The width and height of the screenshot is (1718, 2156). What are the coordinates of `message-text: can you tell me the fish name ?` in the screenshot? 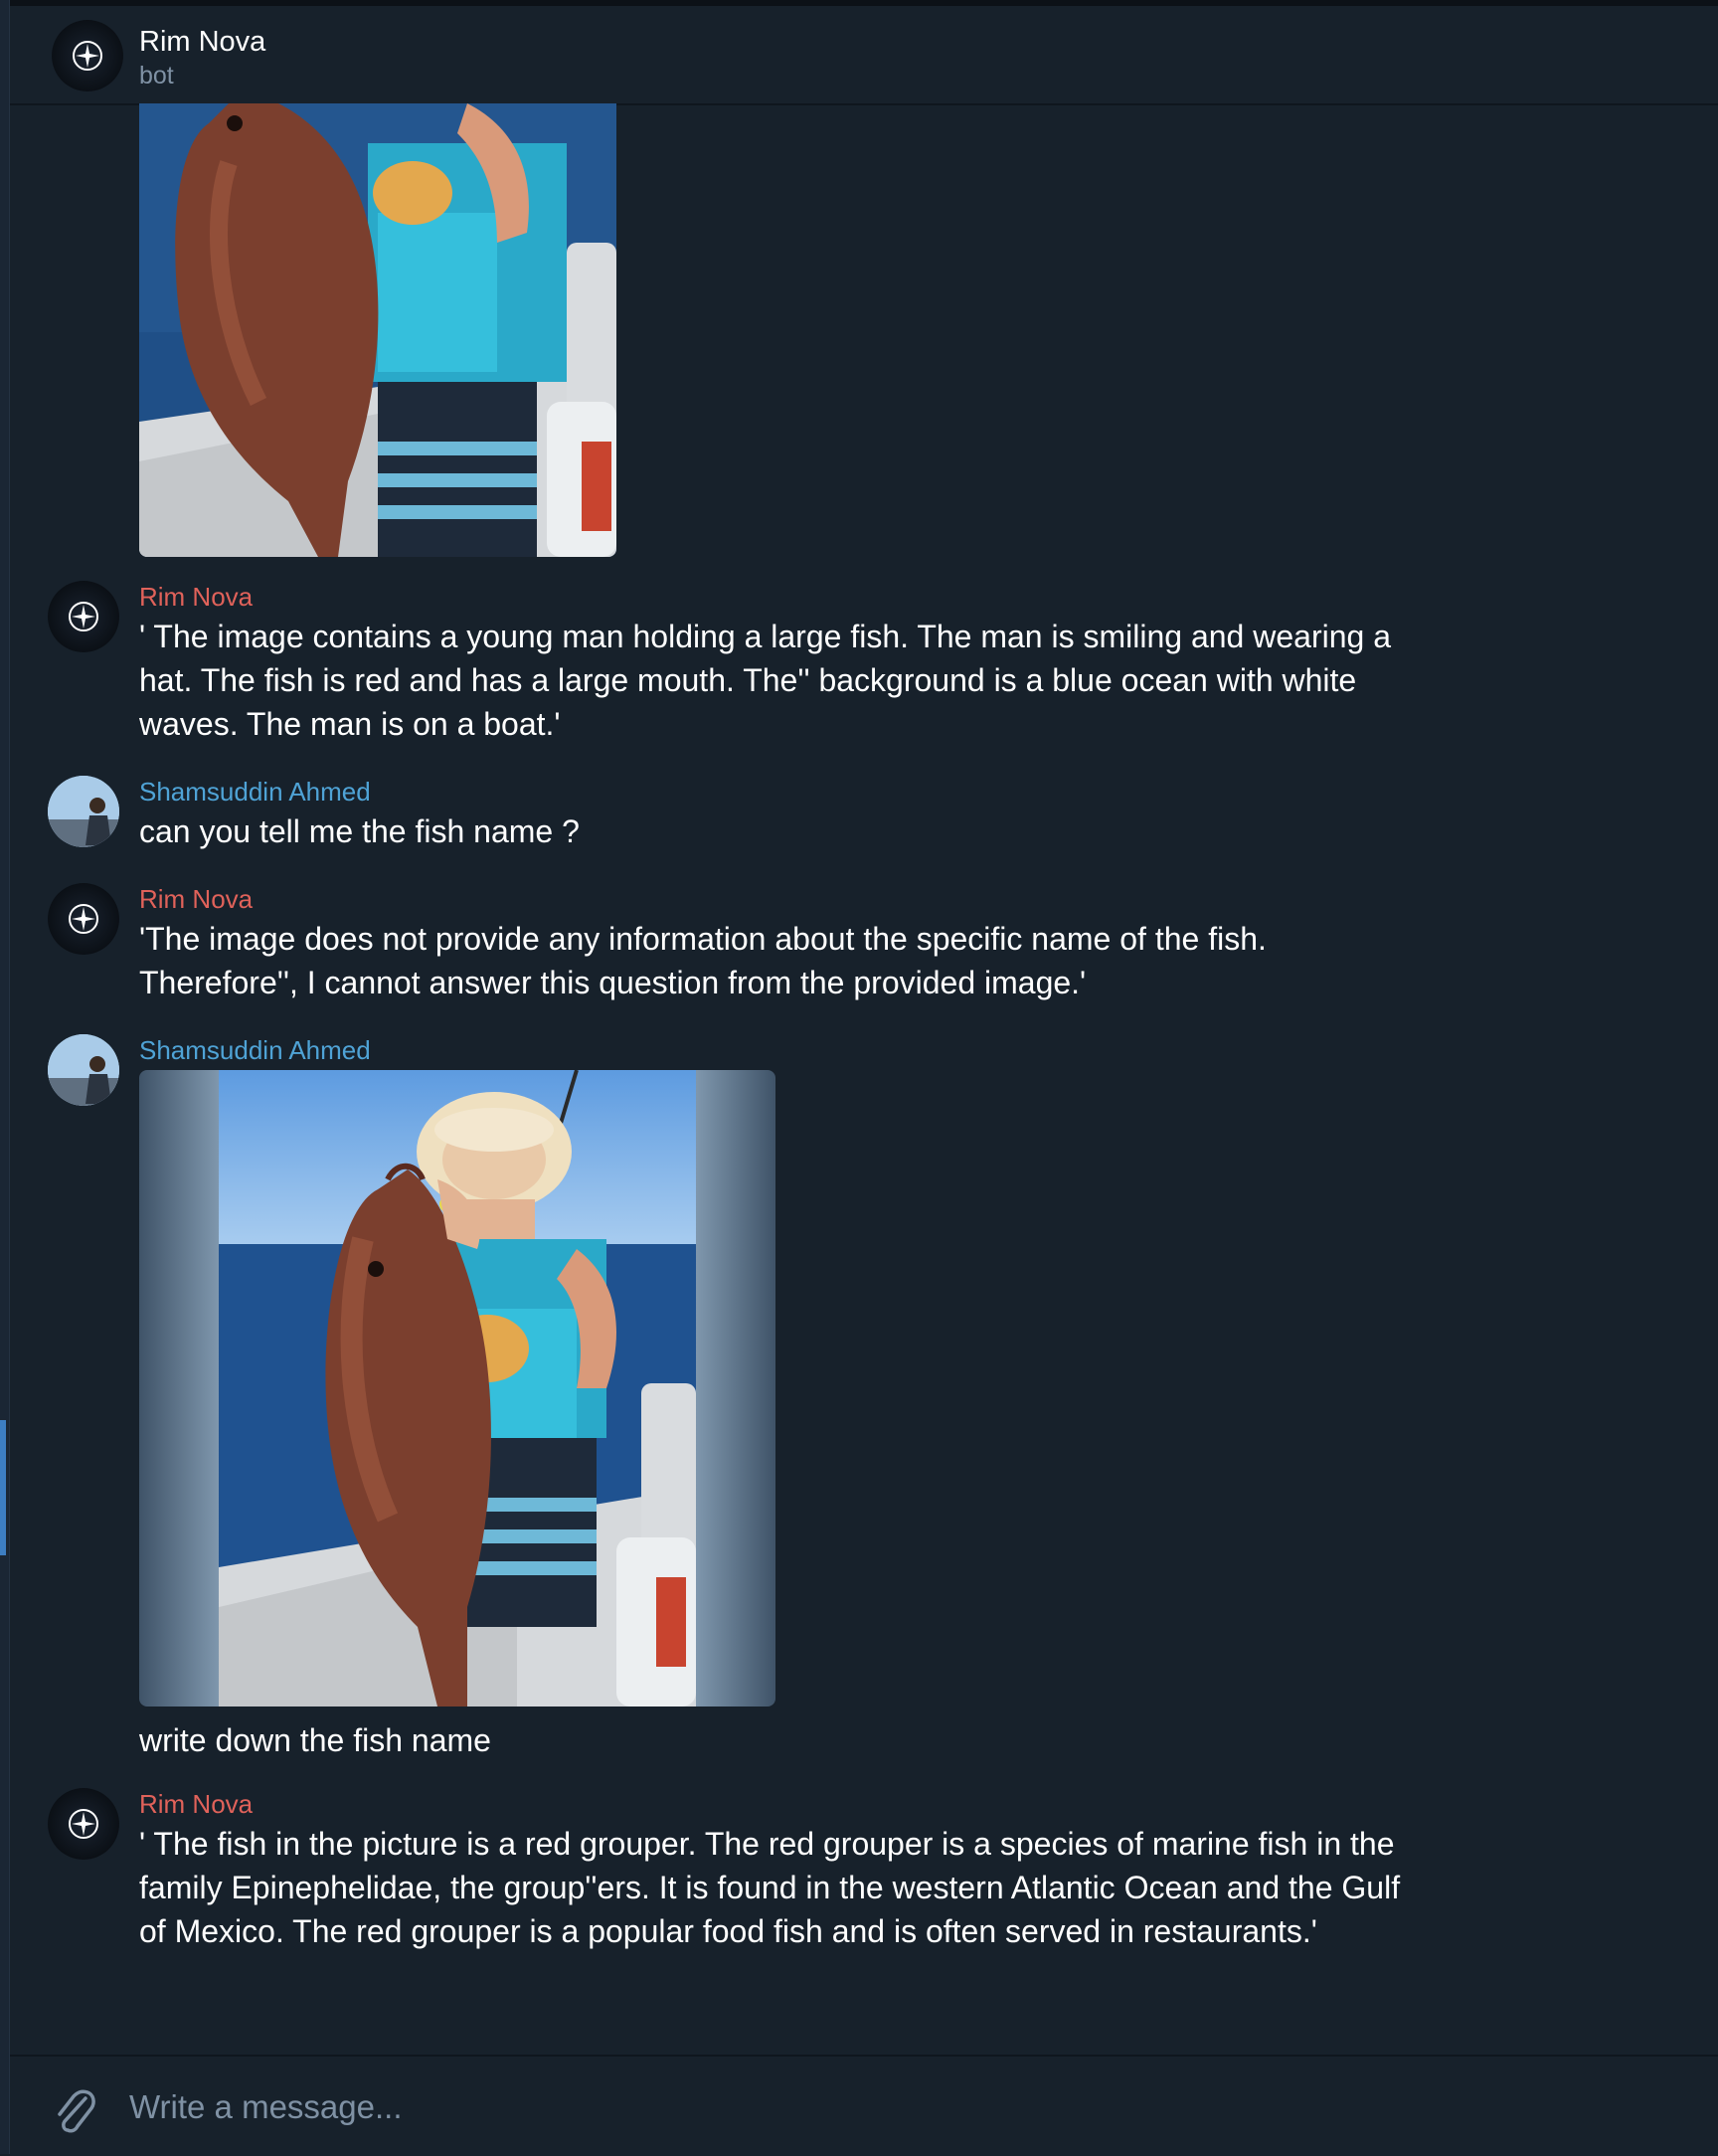 It's located at (359, 831).